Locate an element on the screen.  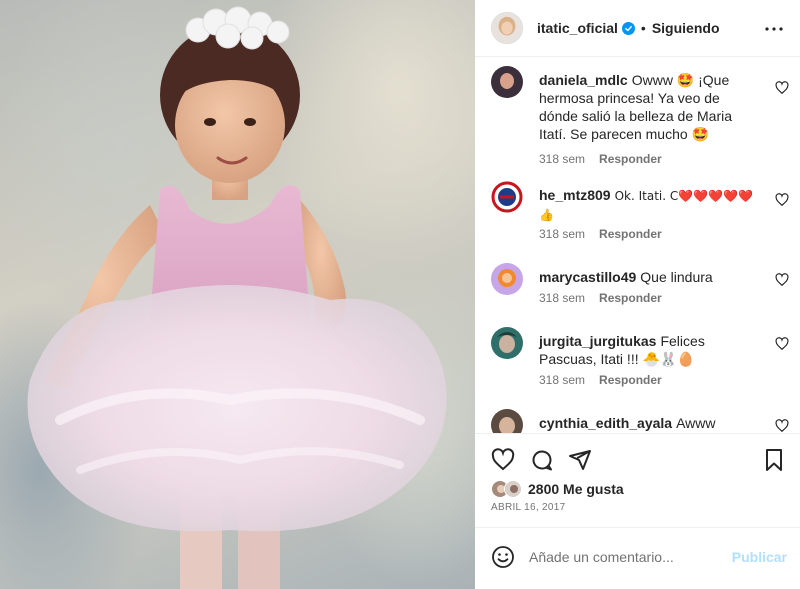
comment-input is located at coordinates (624, 557).